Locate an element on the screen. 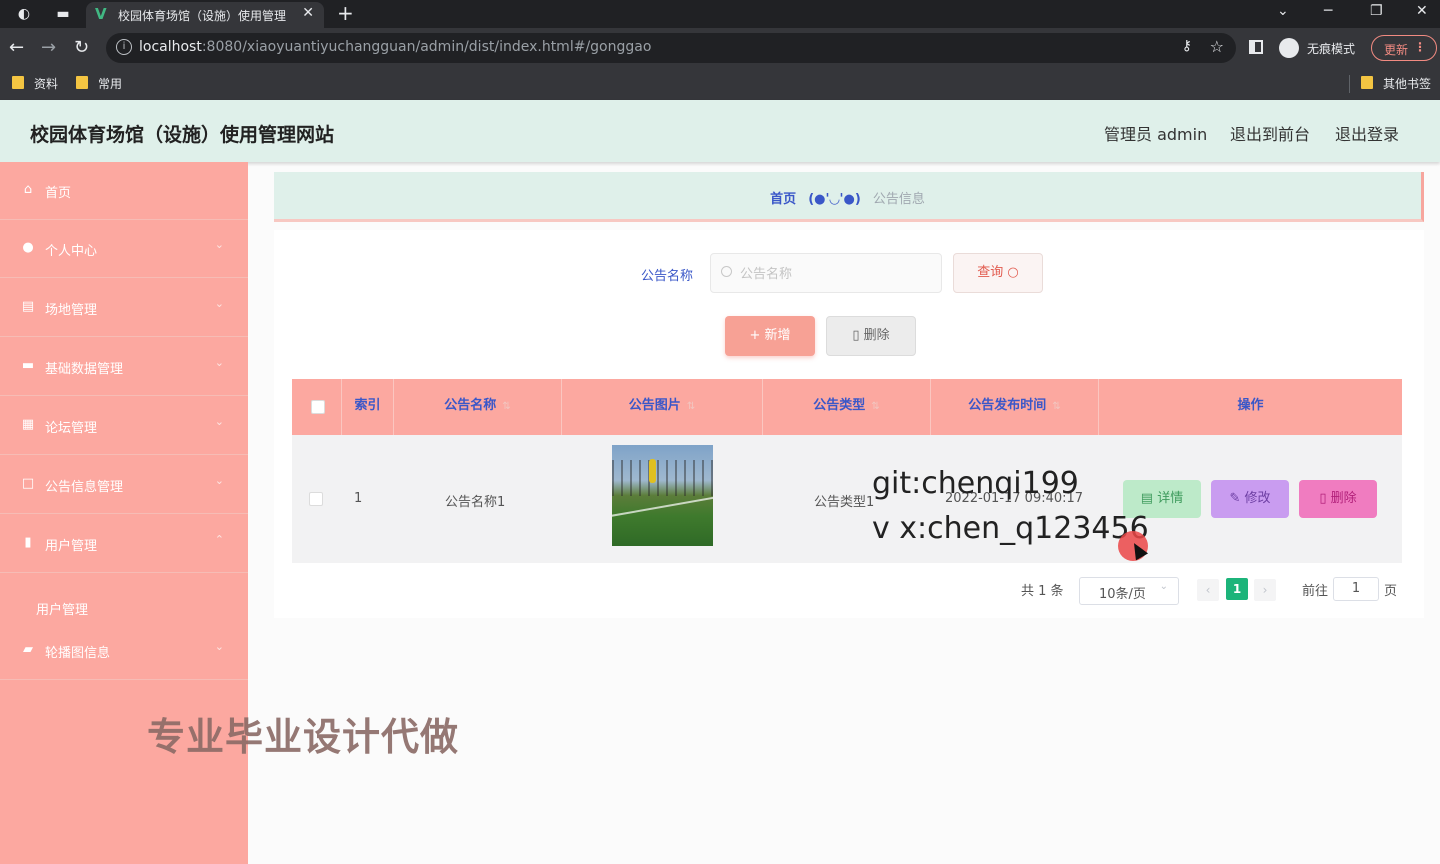  home-icon: ⌂ is located at coordinates (28, 189).